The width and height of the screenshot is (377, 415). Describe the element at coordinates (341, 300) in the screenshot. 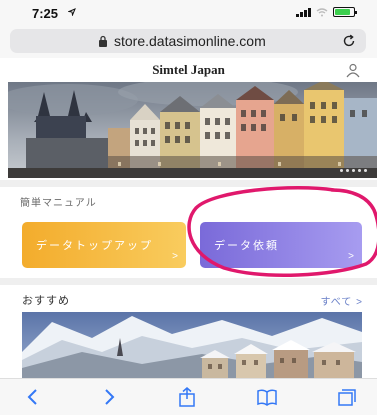

I see `see-all-link: すべて >` at that location.